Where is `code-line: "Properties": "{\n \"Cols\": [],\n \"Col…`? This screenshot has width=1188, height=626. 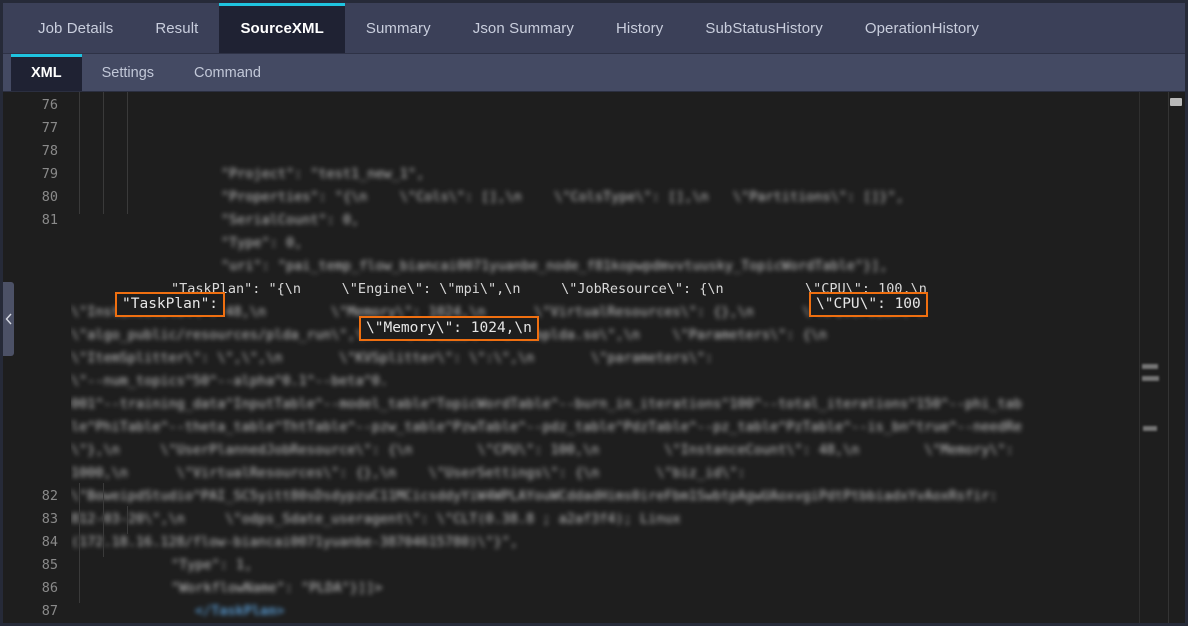
code-line: "Properties": "{\n \"Cols\": [],\n \"Col… is located at coordinates (628, 197).